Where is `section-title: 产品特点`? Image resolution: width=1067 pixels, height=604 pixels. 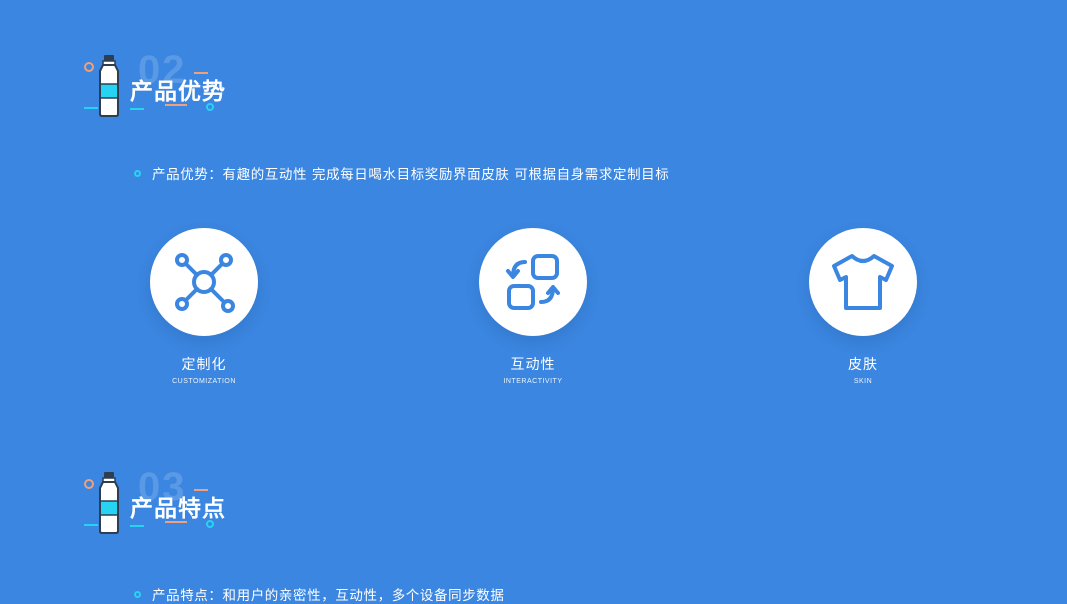 section-title: 产品特点 is located at coordinates (178, 509).